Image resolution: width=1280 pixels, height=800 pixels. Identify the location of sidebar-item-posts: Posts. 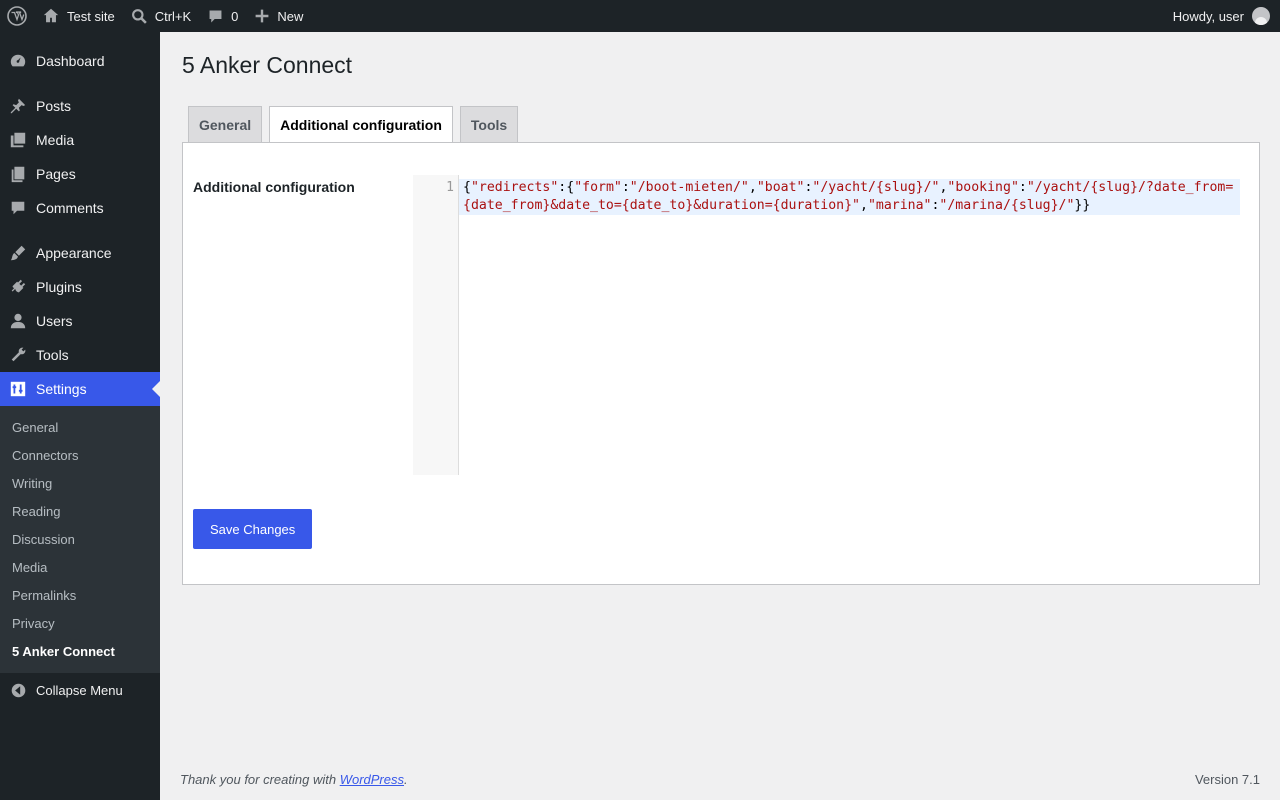
(80, 106).